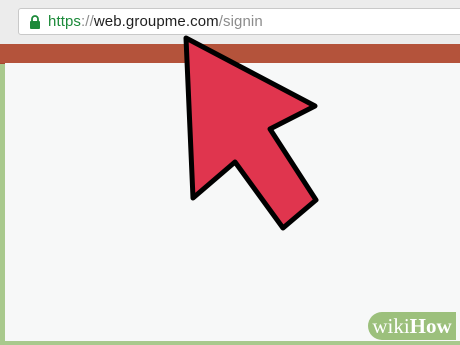 The image size is (460, 345). I want to click on wikihow-watermark: wiki How, so click(412, 326).